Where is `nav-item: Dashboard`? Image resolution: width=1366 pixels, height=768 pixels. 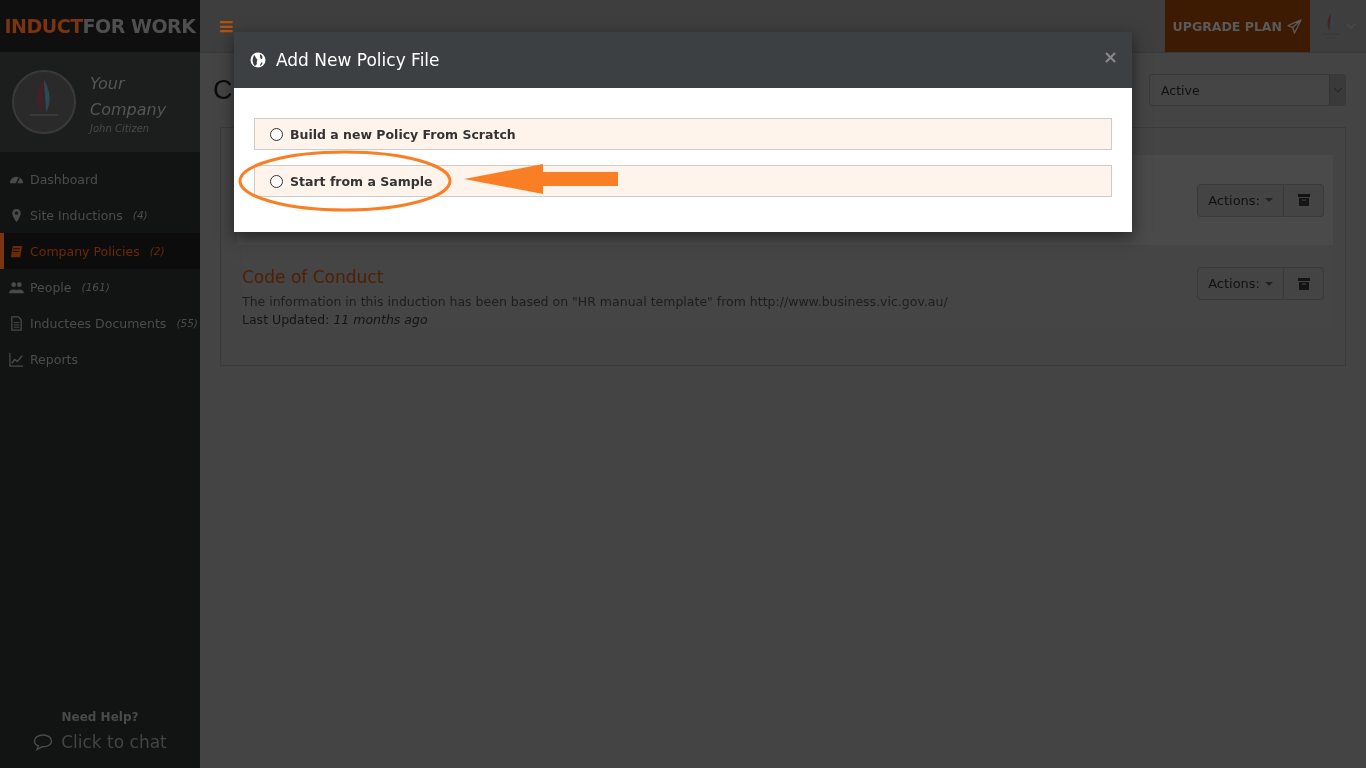 nav-item: Dashboard is located at coordinates (100, 179).